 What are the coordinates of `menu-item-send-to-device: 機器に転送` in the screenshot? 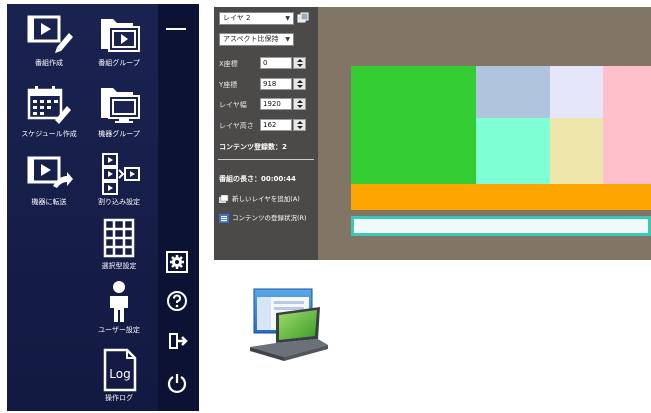 It's located at (49, 179).